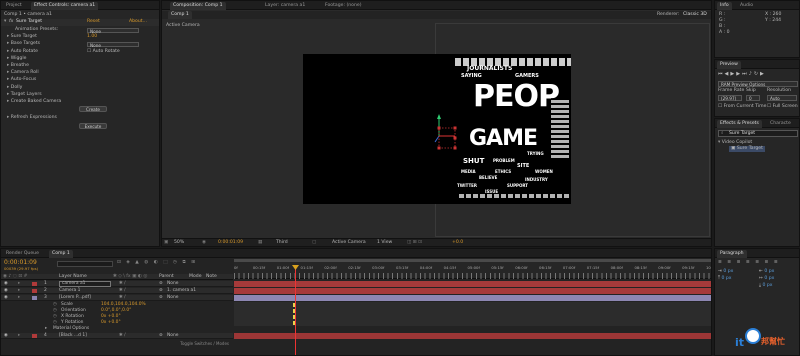 This screenshot has height=356, width=800. What do you see at coordinates (117, 336) in the screenshot?
I see `layer-row: ◉ ▸ 4 [Black ...d 1] ✱ / ⊚ None` at bounding box center [117, 336].